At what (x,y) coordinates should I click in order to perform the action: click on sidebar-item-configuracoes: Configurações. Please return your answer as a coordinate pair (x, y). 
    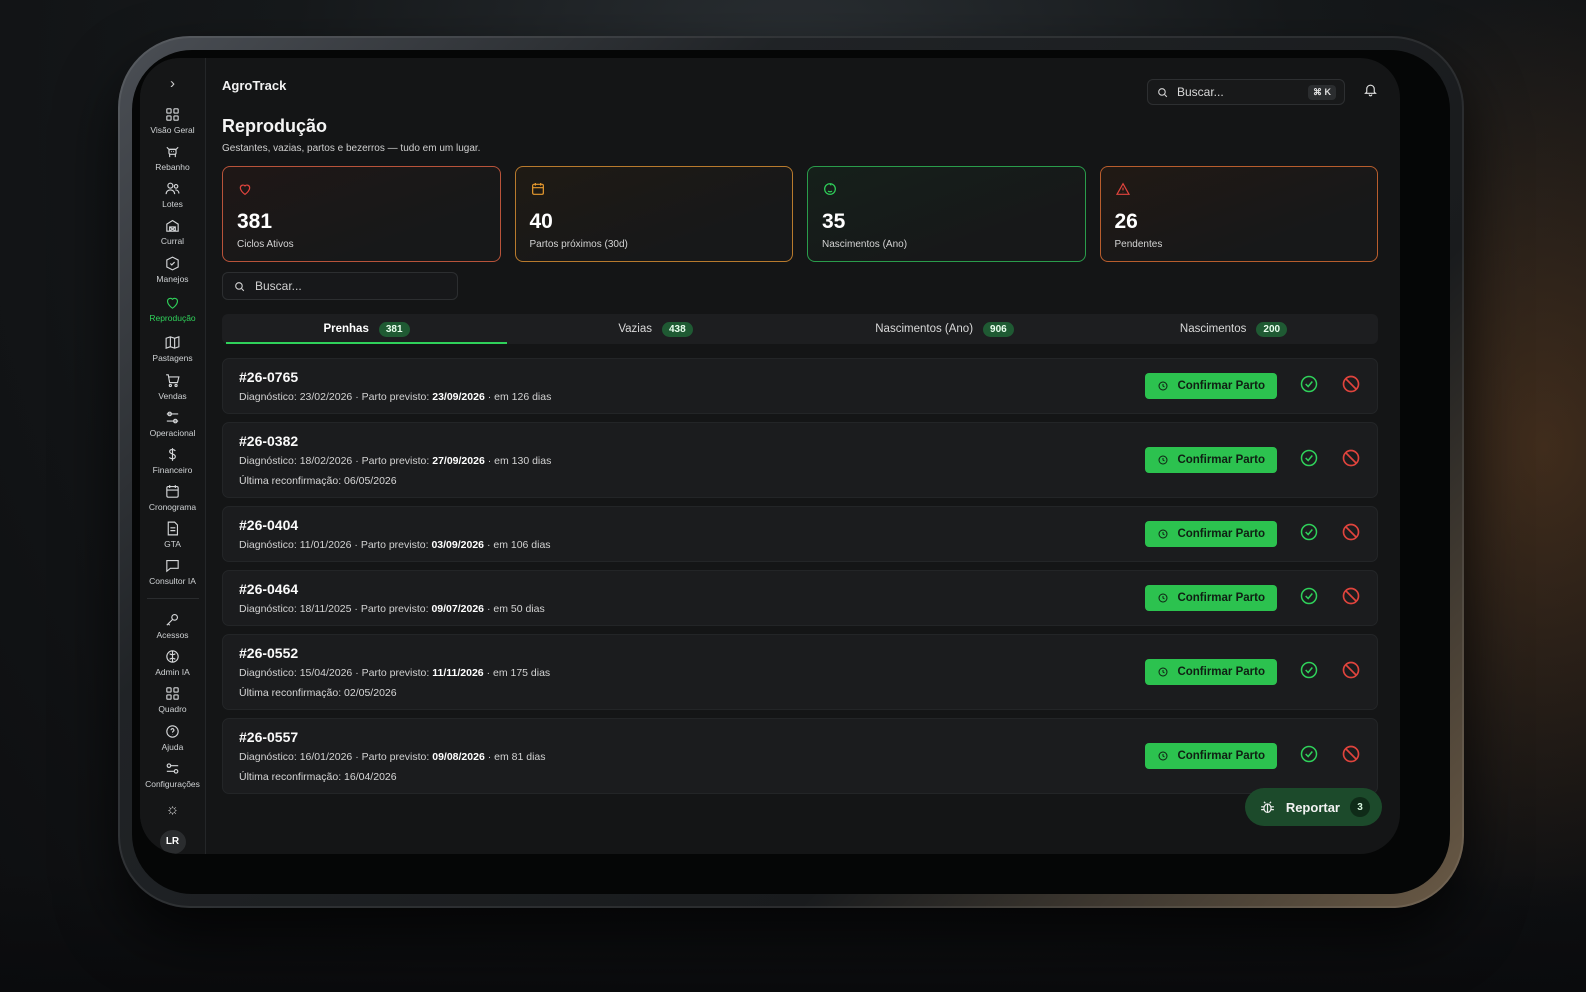
    Looking at the image, I should click on (173, 774).